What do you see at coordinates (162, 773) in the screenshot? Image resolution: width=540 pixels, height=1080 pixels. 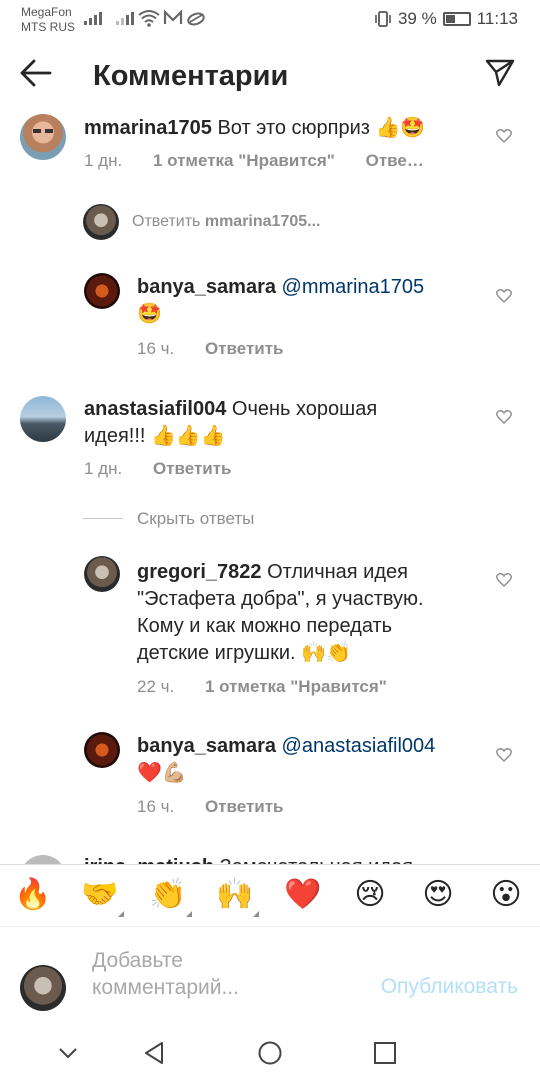 I see `comment-body: ❤️💪🏼` at bounding box center [162, 773].